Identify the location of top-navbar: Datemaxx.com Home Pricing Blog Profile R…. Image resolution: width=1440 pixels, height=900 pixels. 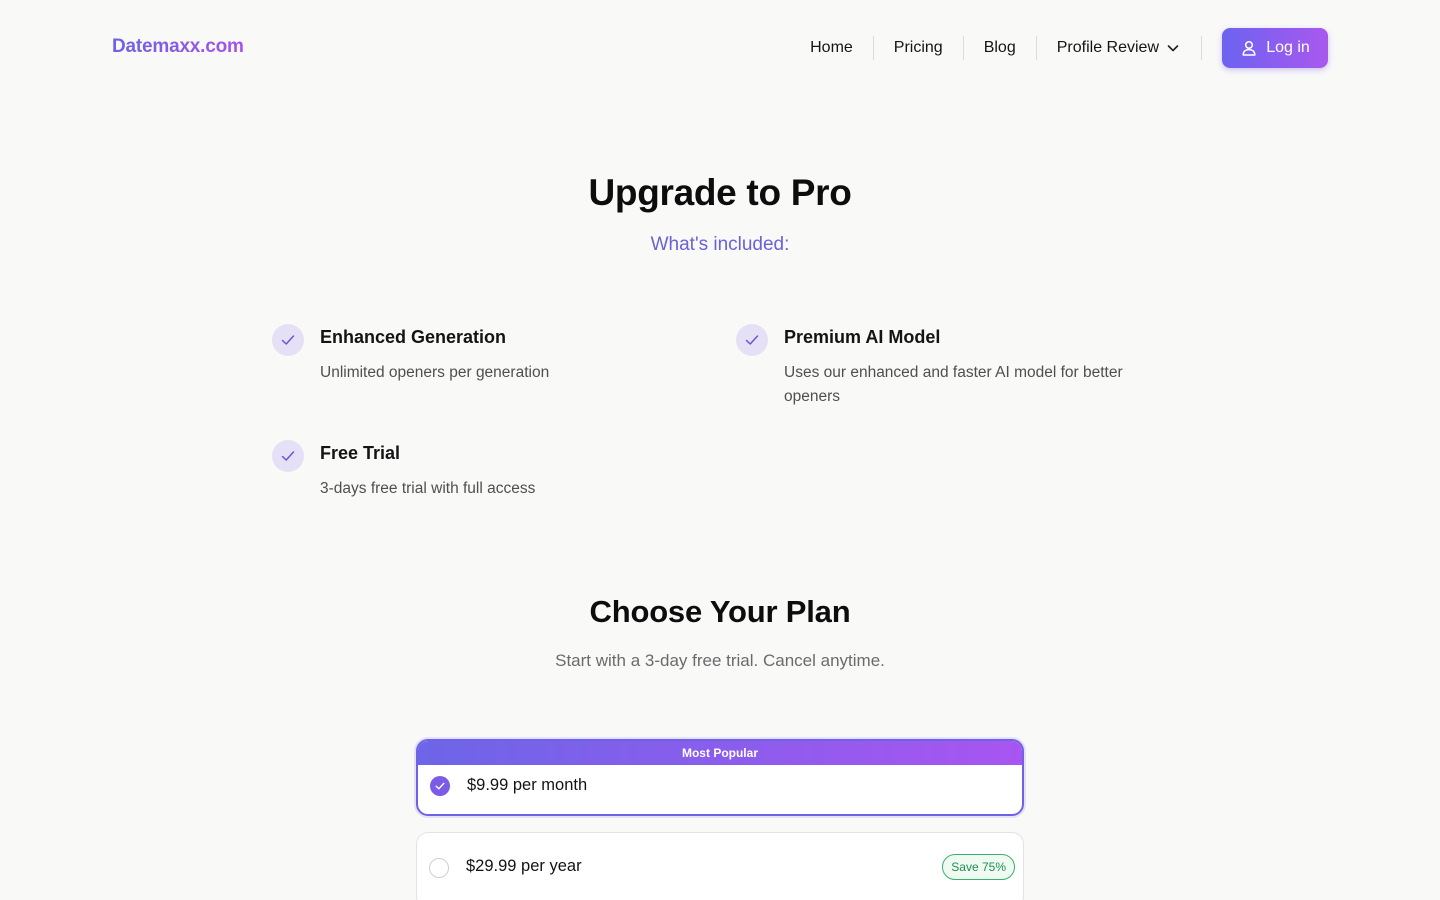
(720, 48).